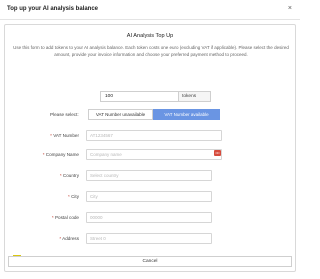 Image resolution: width=320 pixels, height=279 pixels. What do you see at coordinates (194, 96) in the screenshot?
I see `tokens-unit-label: tokens` at bounding box center [194, 96].